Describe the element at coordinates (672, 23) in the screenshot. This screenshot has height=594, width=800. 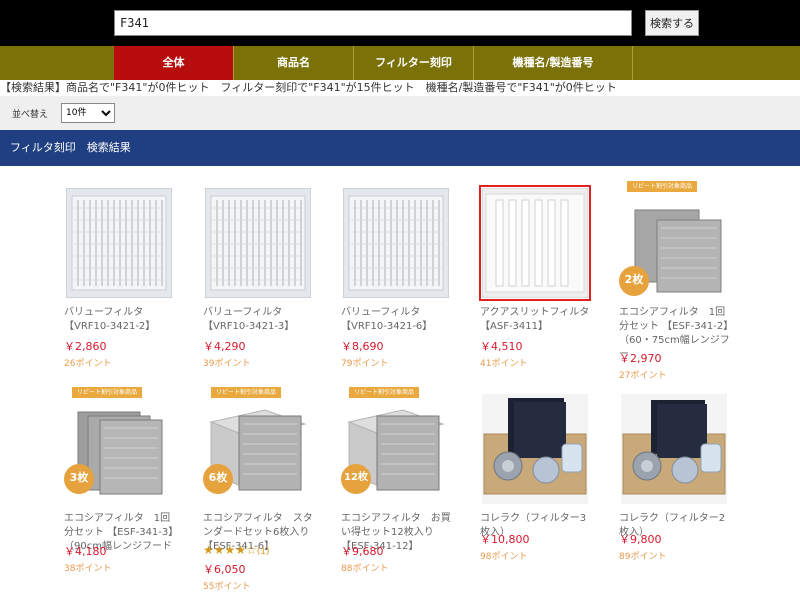
I see `search-button: 検索する` at that location.